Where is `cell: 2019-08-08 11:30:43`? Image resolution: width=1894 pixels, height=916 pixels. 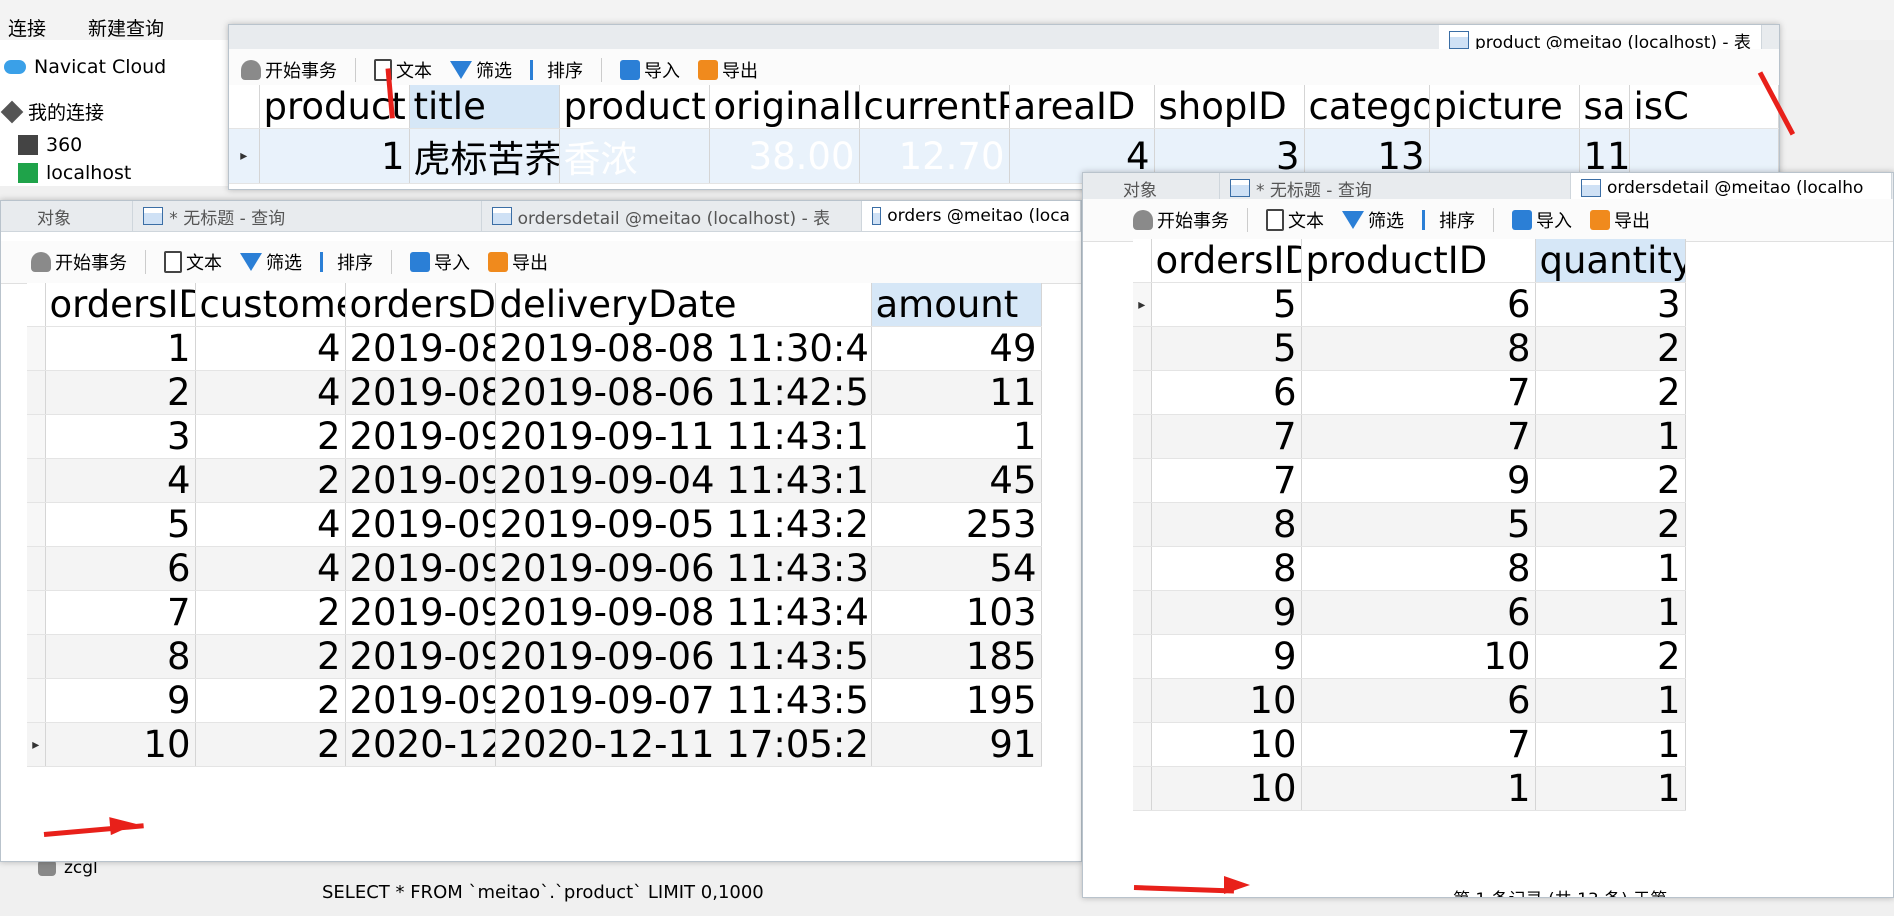 cell: 2019-08-08 11:30:43 is located at coordinates (683, 348).